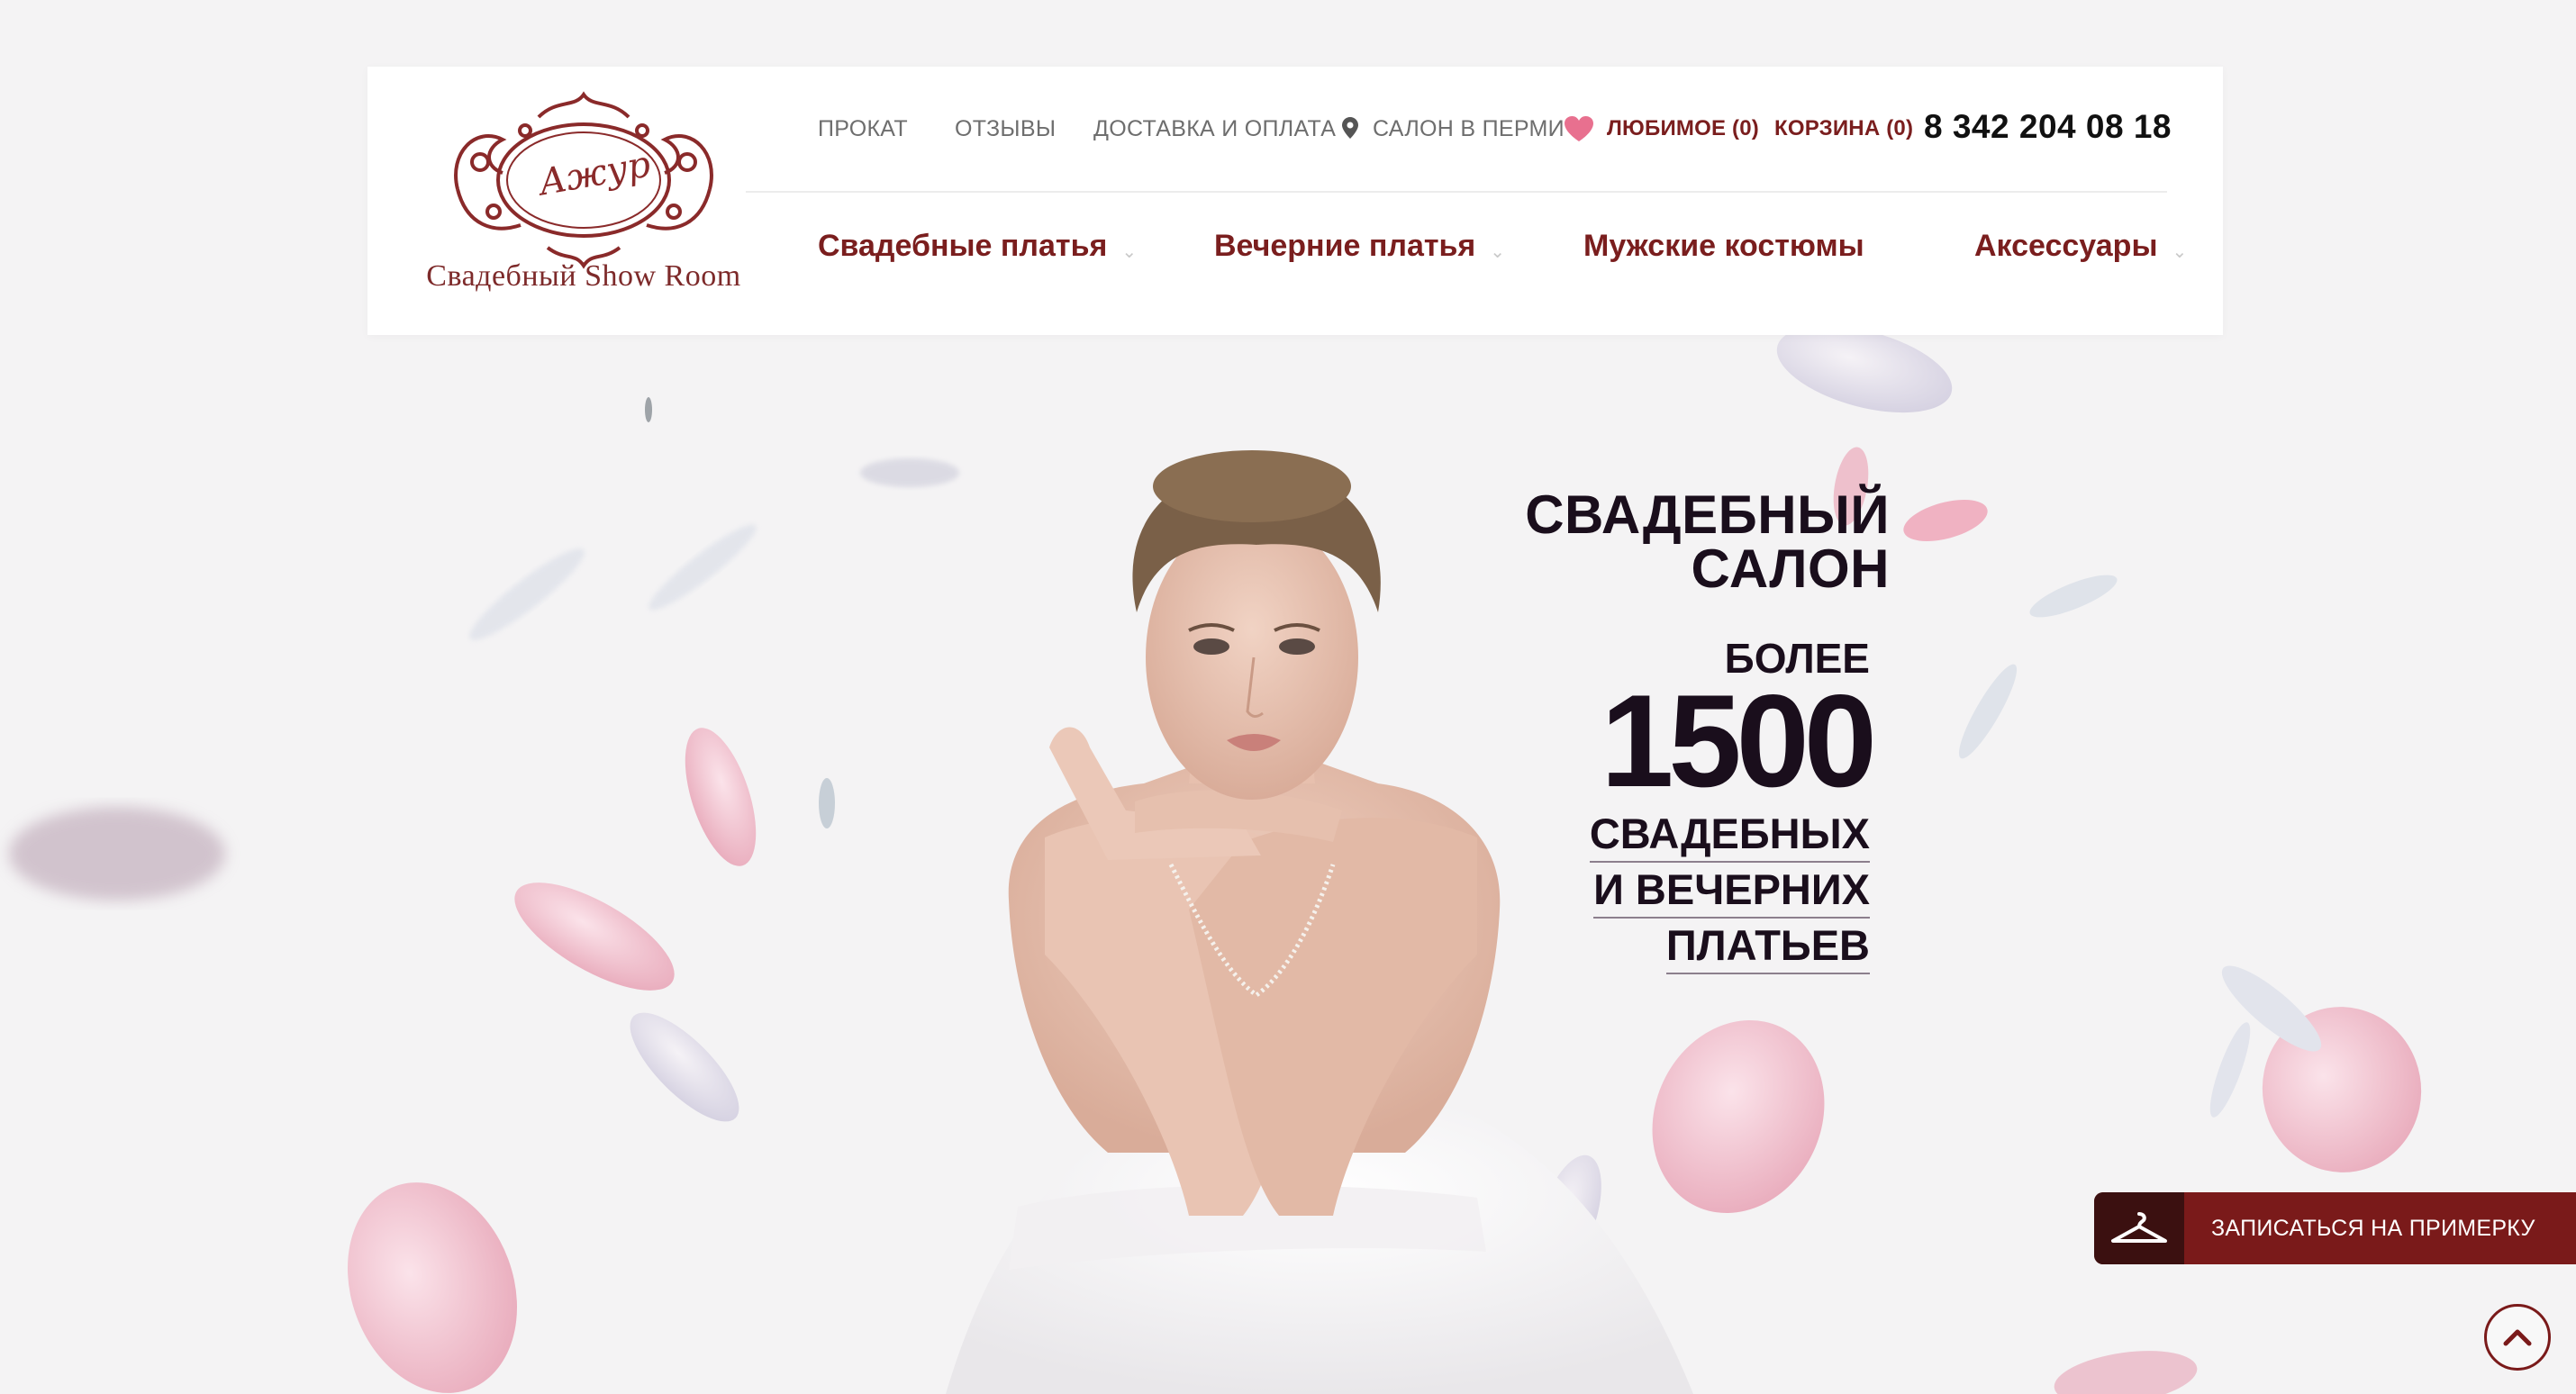 The width and height of the screenshot is (2576, 1394). I want to click on nav-link-delivery: ДОСТАВКА И ОПЛАТА, so click(1214, 129).